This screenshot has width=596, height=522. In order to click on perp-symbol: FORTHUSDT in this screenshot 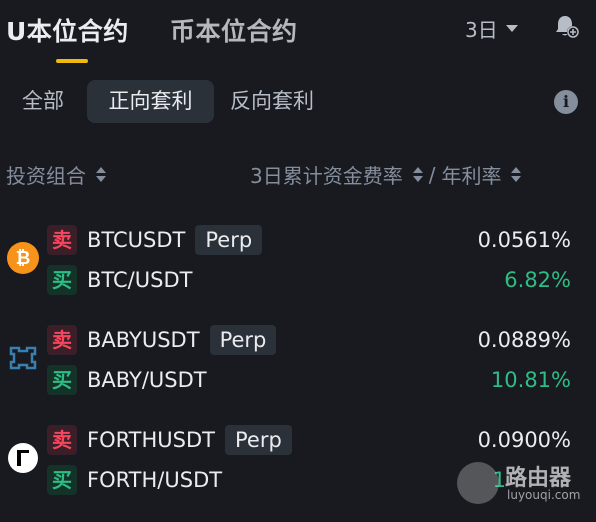, I will do `click(151, 440)`.